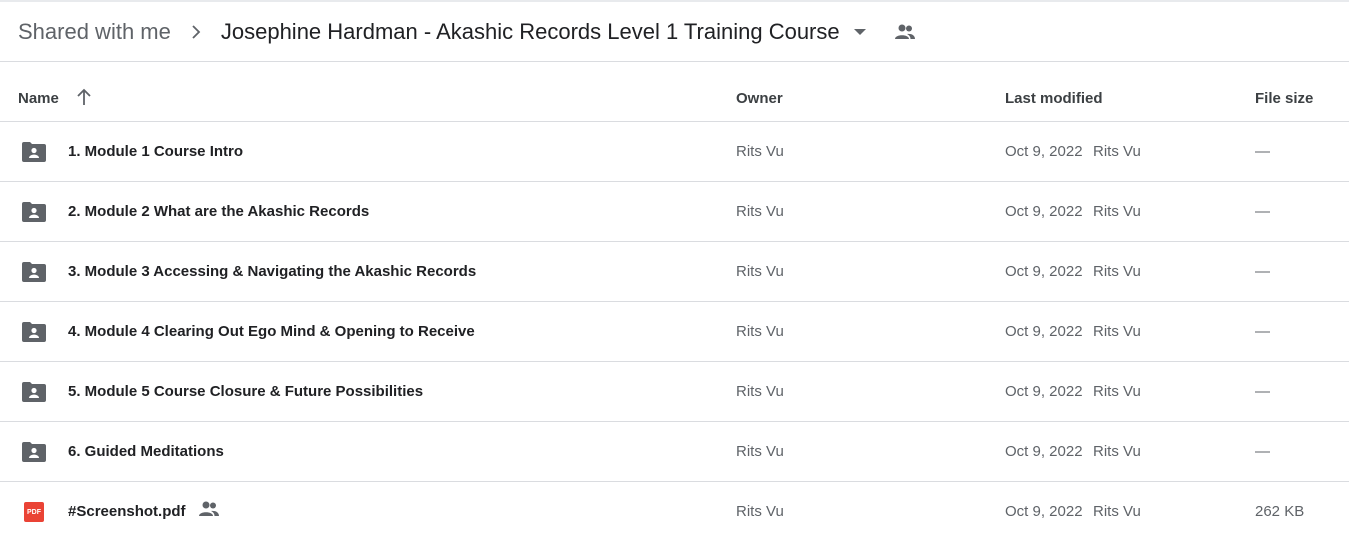 The image size is (1349, 542). Describe the element at coordinates (674, 92) in the screenshot. I see `column-header-row: Name Owner Last modified File size` at that location.